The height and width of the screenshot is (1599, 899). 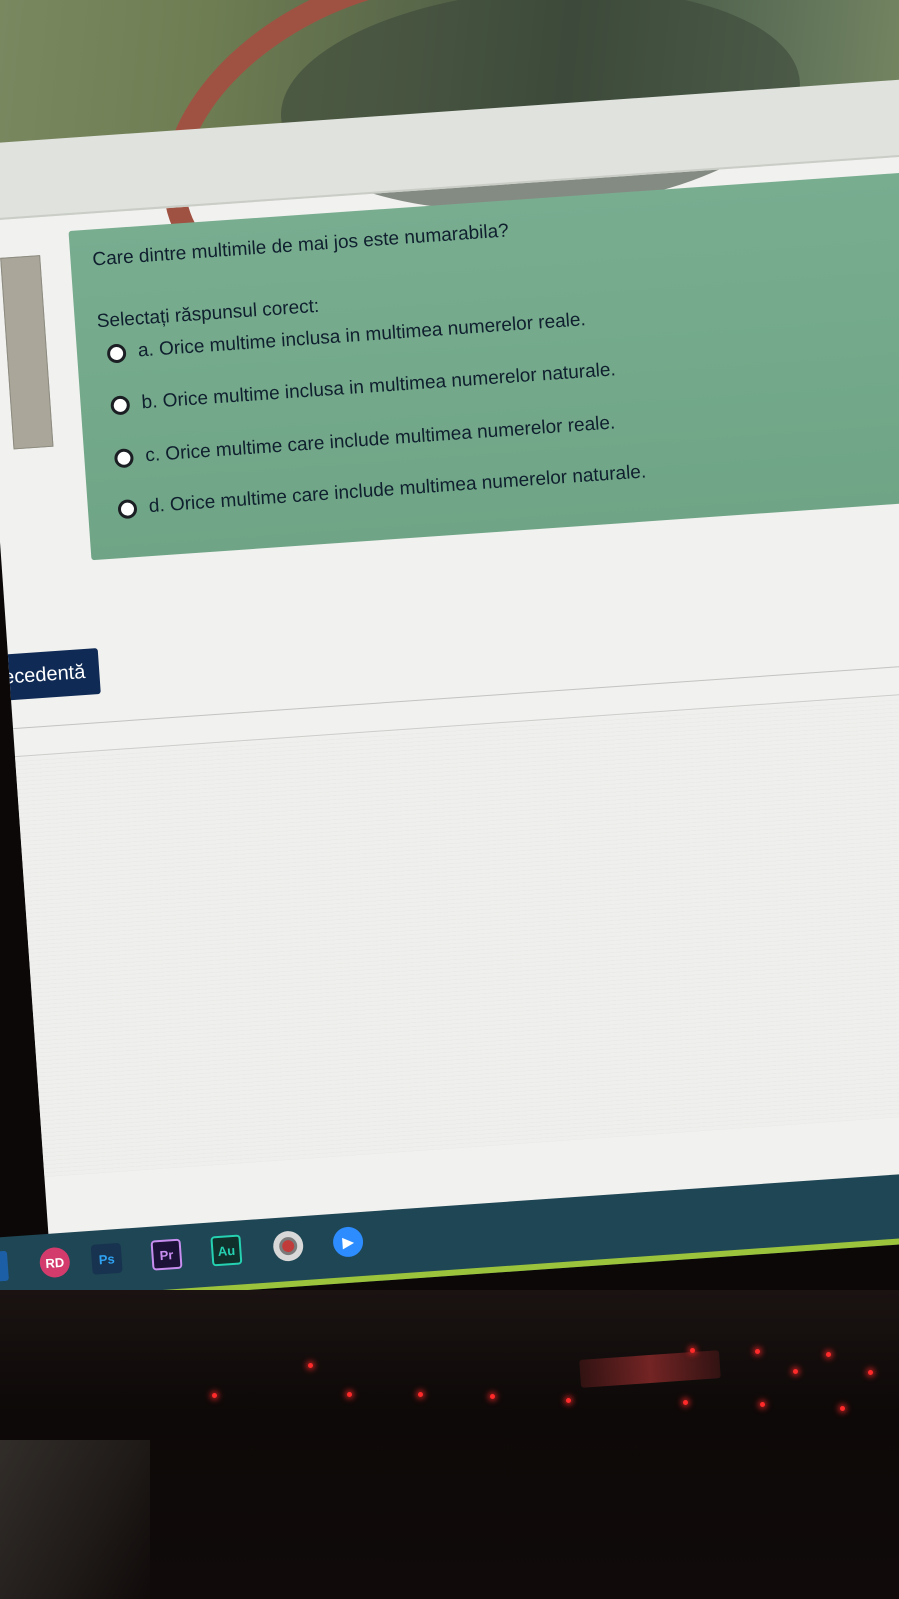 I want to click on webcam-icon, so click(x=288, y=1246).